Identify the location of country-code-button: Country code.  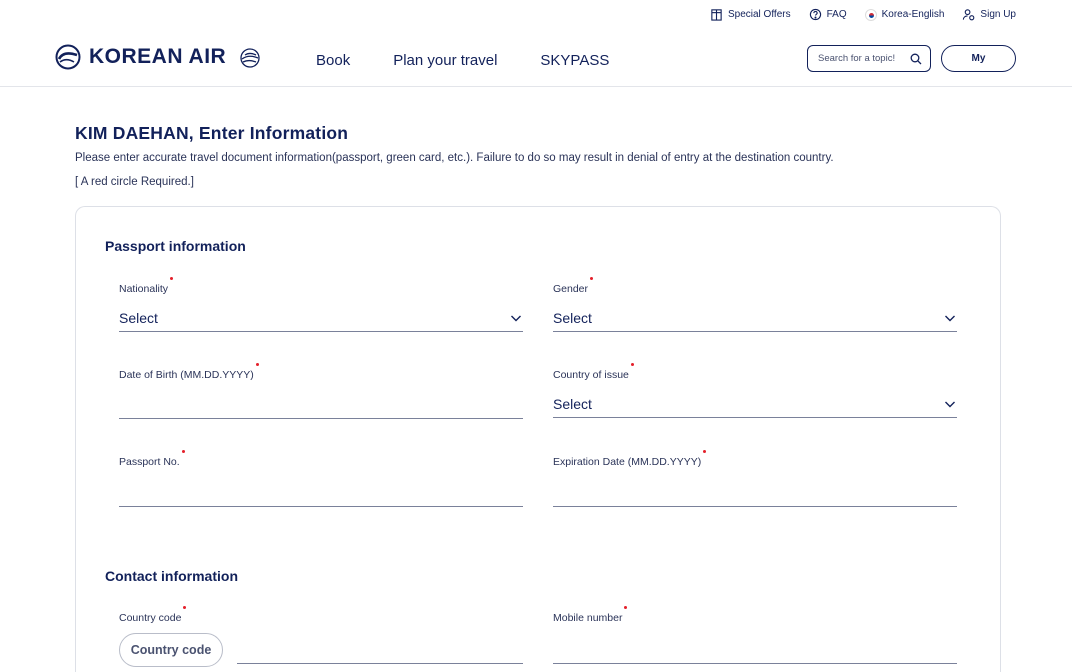
(171, 650).